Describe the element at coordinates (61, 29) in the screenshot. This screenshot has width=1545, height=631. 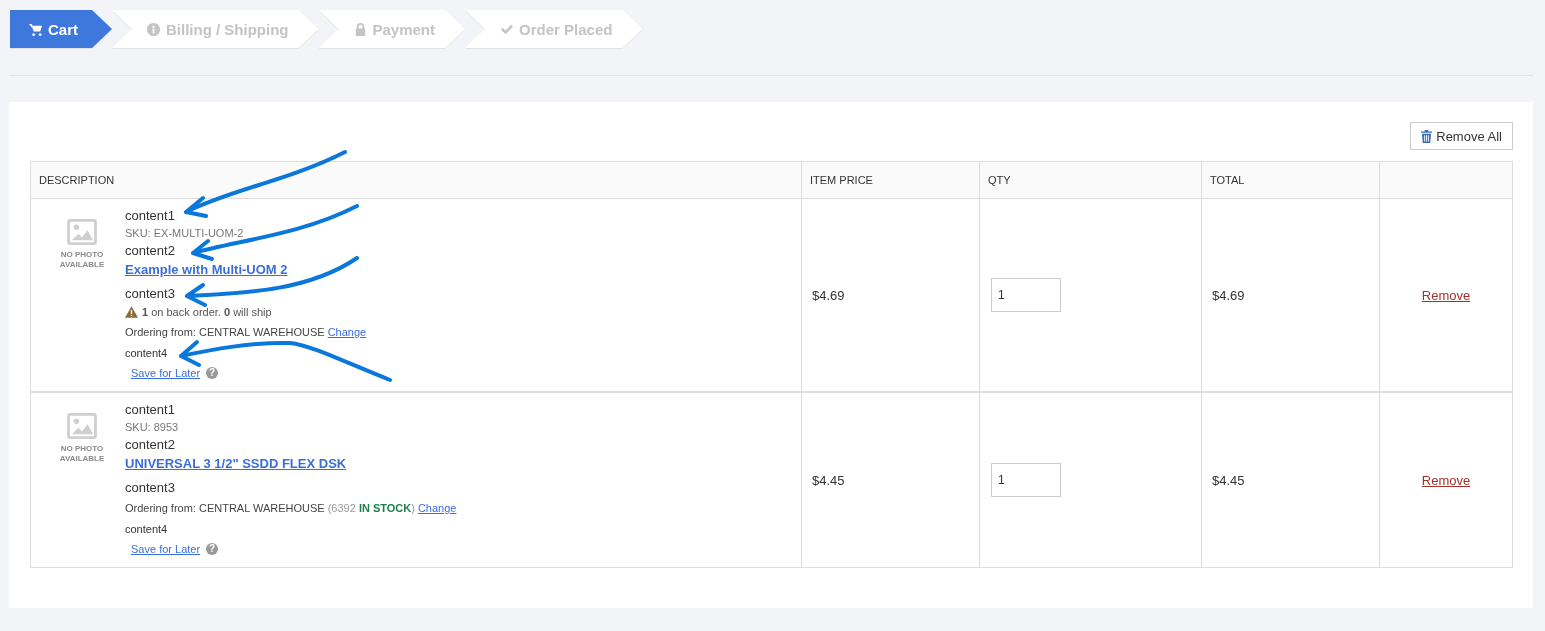
I see `checkout-step-tab: Cart` at that location.